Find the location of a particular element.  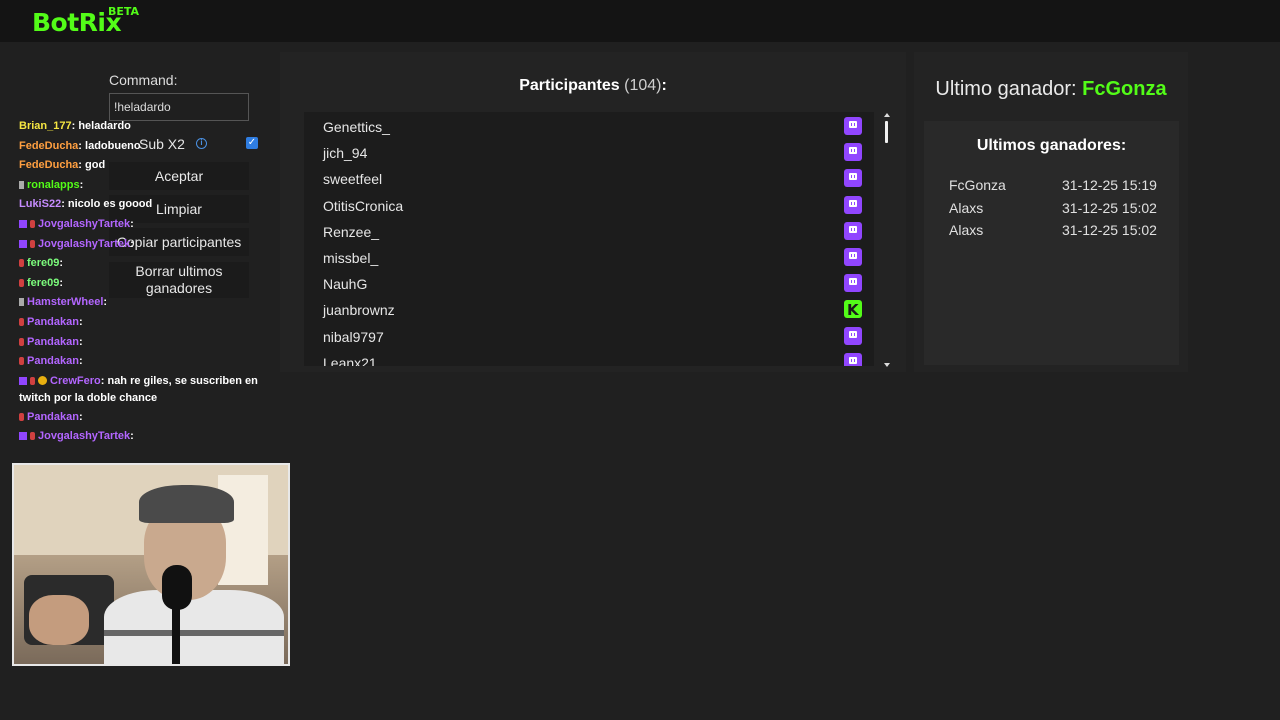

participant-row: sweetfeel is located at coordinates (589, 179).